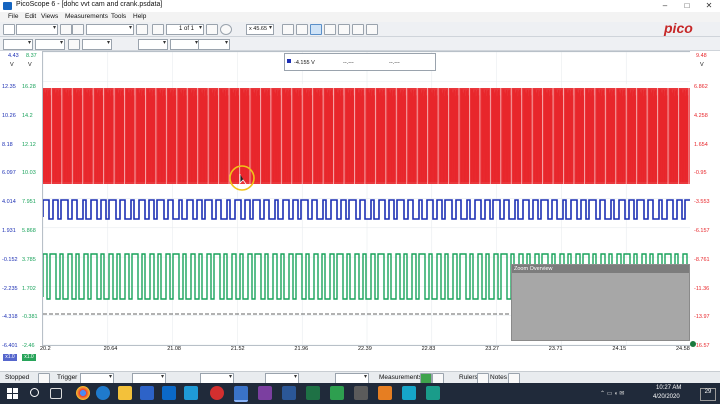  What do you see at coordinates (27, 115) in the screenshot?
I see `left-axis-tick-b: 14.2` at bounding box center [27, 115].